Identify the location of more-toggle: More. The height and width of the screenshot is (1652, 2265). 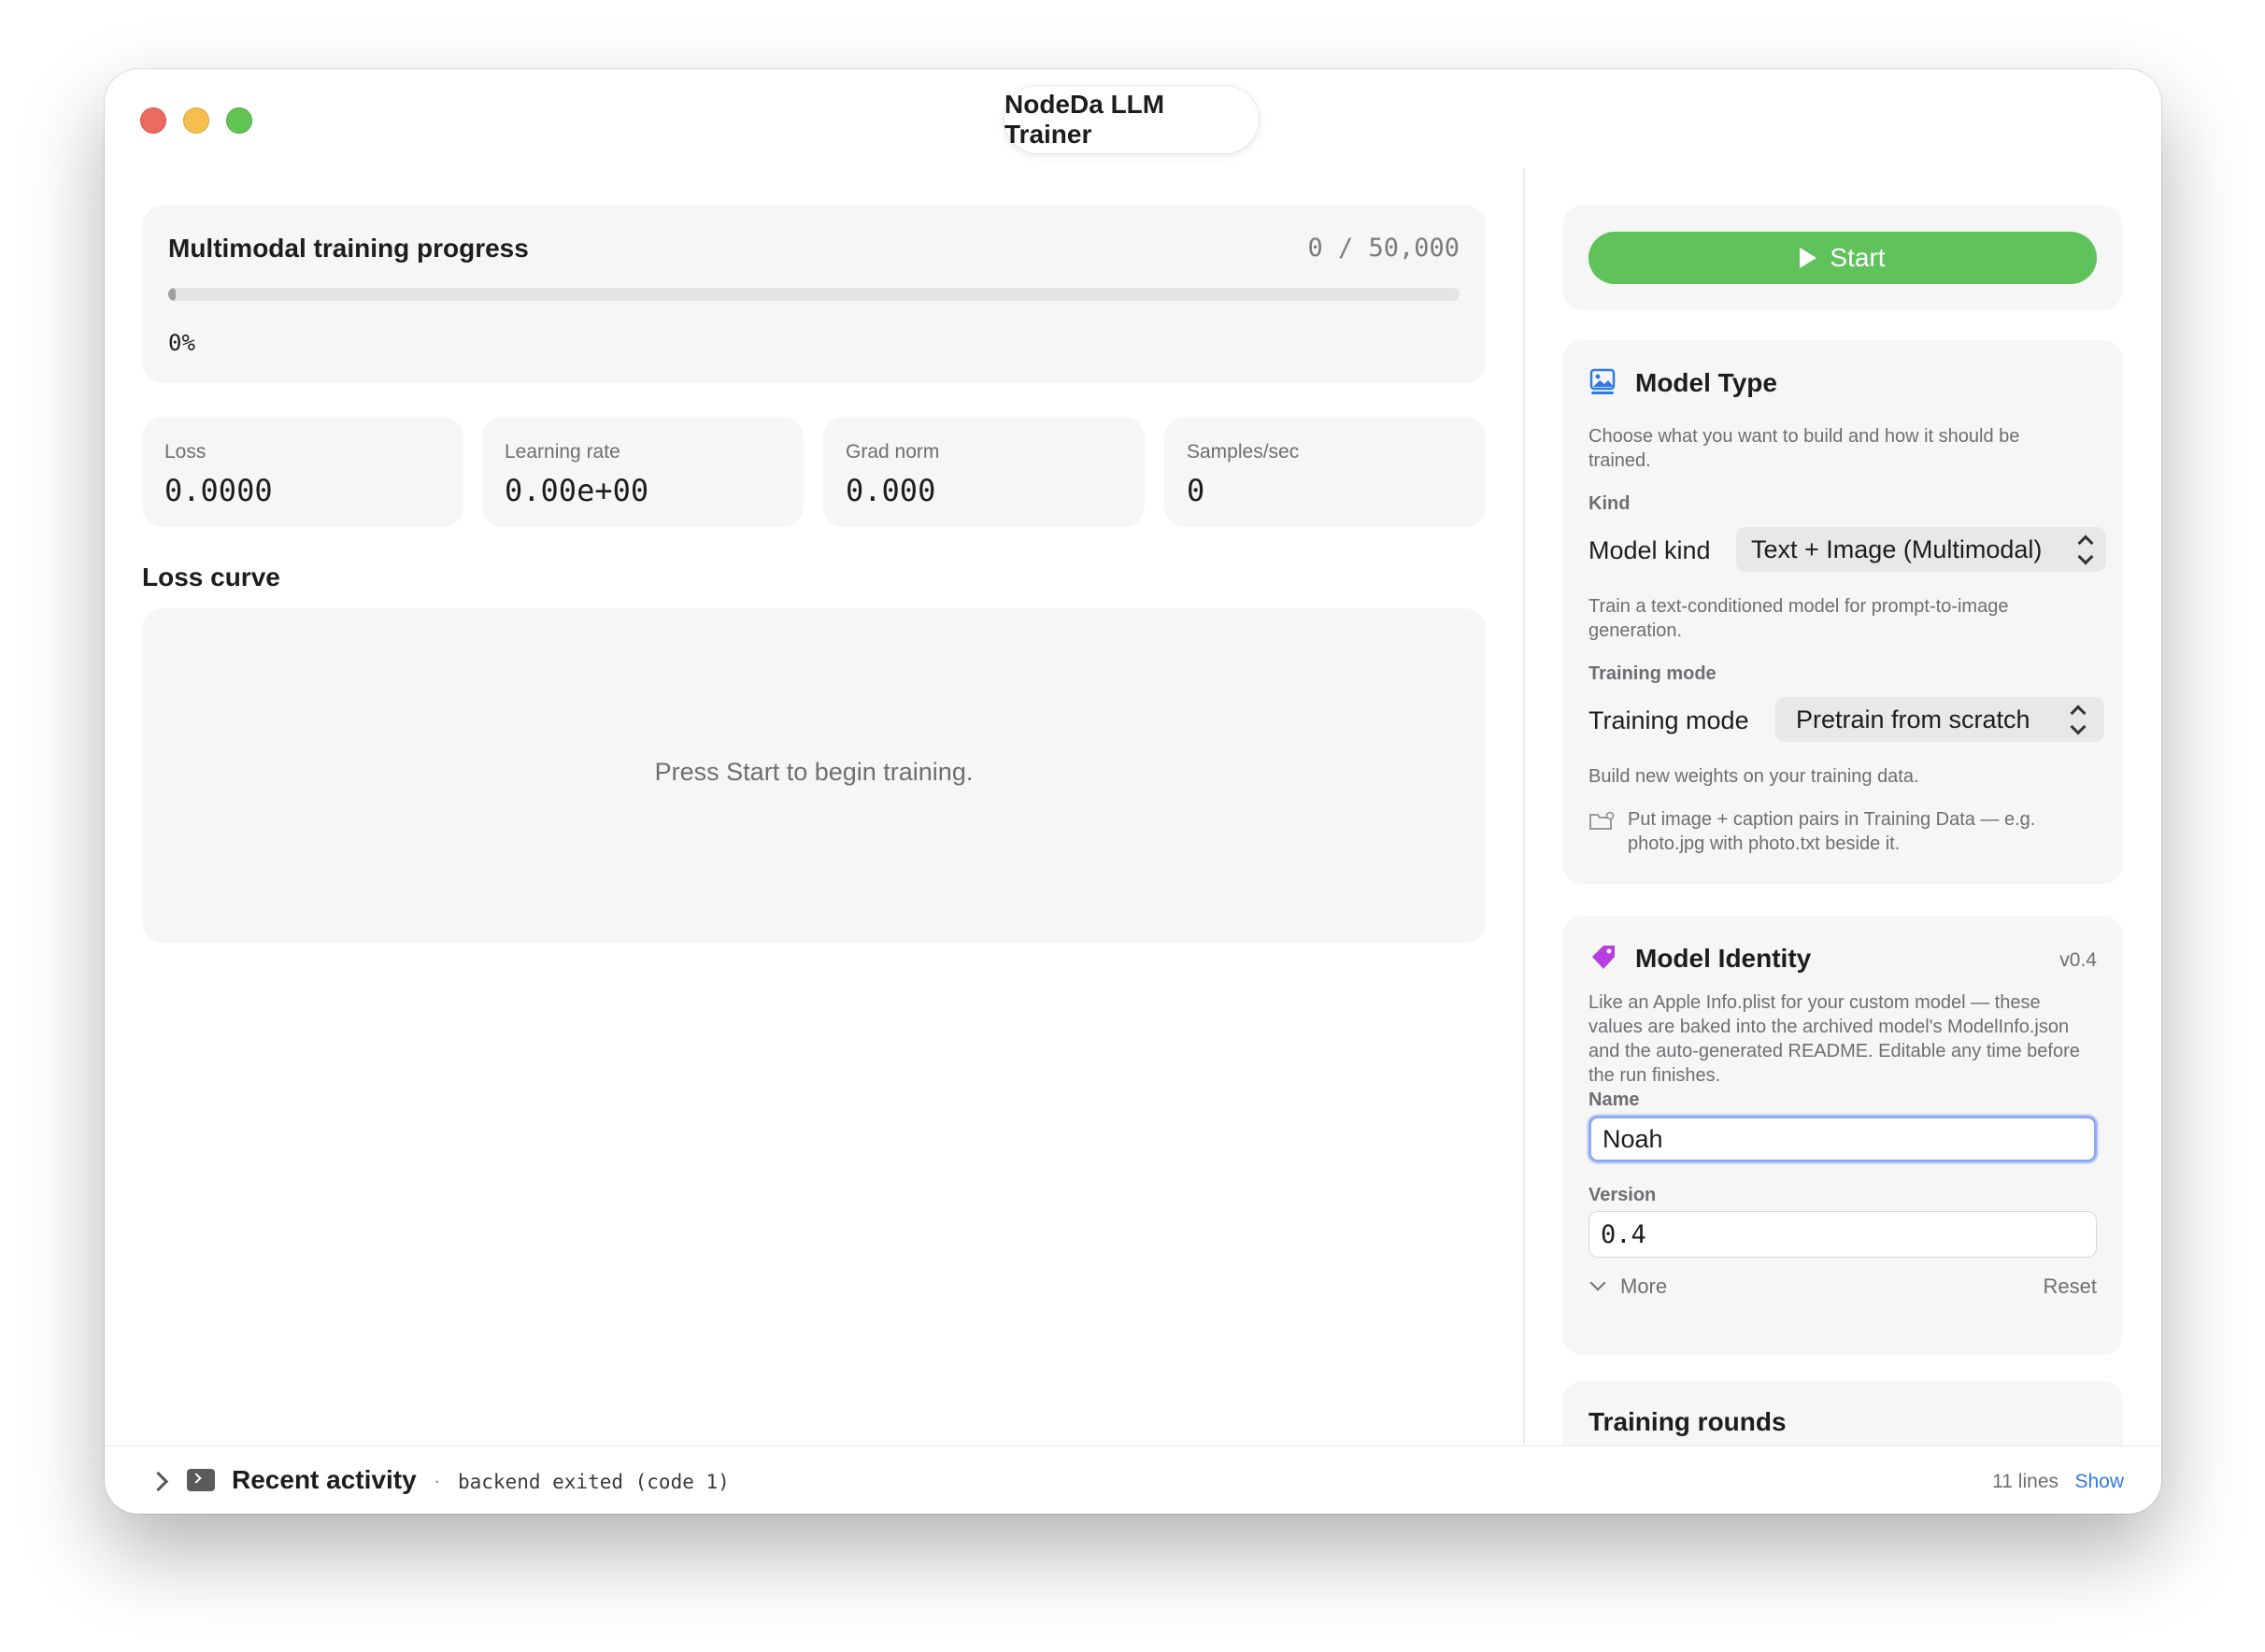
(1629, 1287).